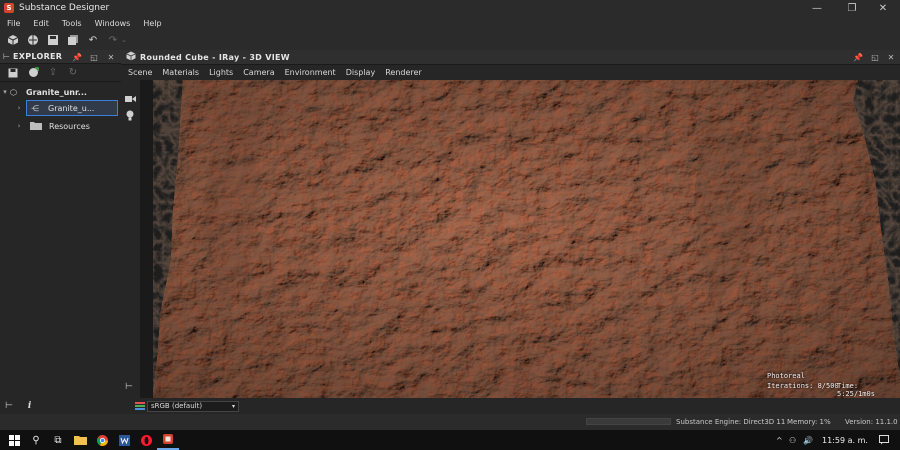  I want to click on graph-icon: ⋲, so click(35, 108).